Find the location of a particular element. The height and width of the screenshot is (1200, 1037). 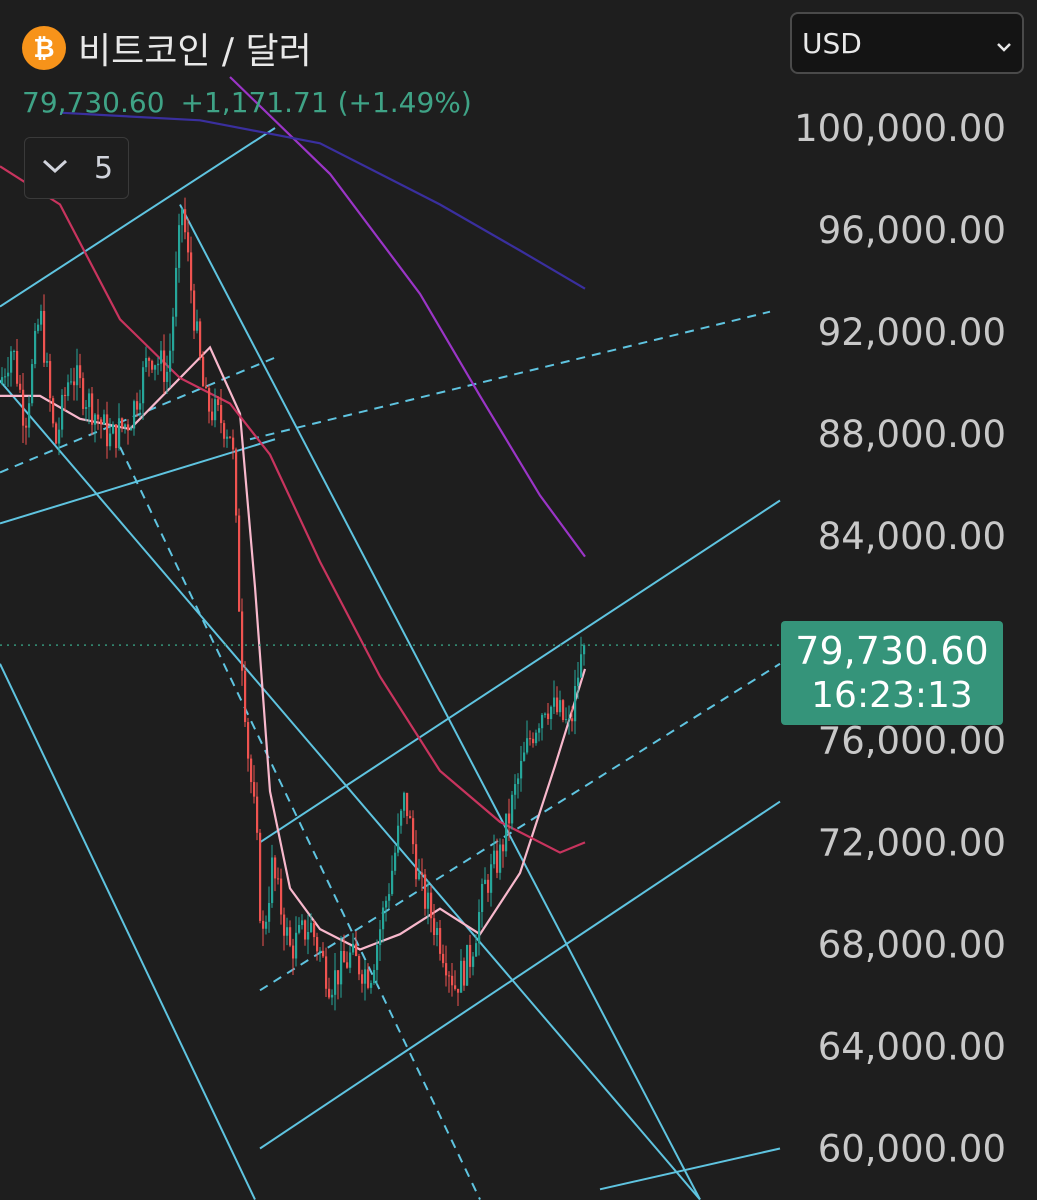

currency-select: USD is located at coordinates (907, 43).